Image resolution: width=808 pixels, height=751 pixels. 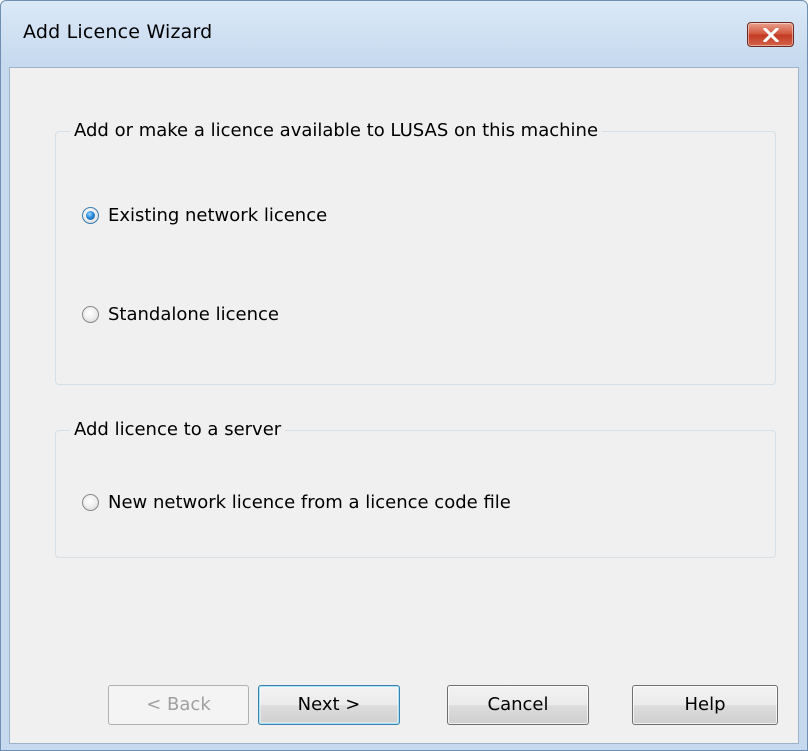 What do you see at coordinates (329, 705) in the screenshot?
I see `next-button: Next >` at bounding box center [329, 705].